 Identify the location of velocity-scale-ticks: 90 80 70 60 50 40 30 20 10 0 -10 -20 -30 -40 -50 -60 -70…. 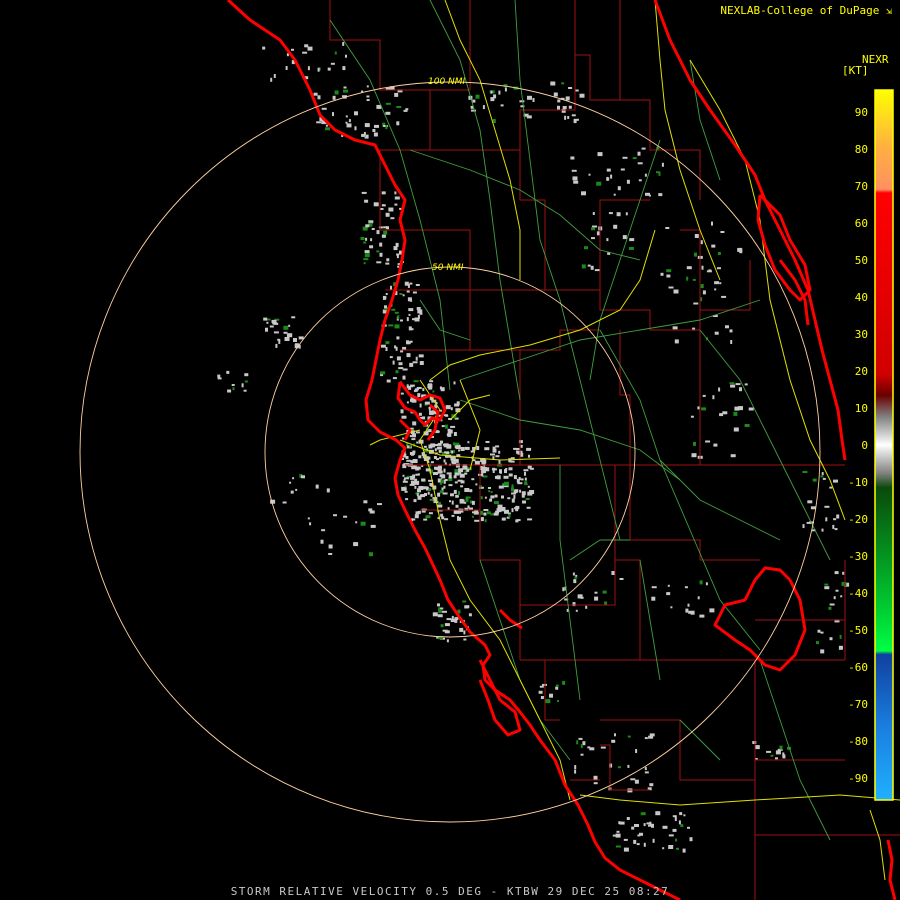
(858, 445).